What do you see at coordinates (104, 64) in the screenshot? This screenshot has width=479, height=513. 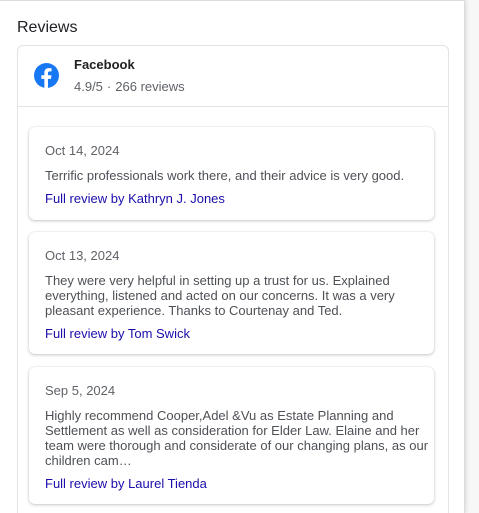 I see `source-name: Facebook` at bounding box center [104, 64].